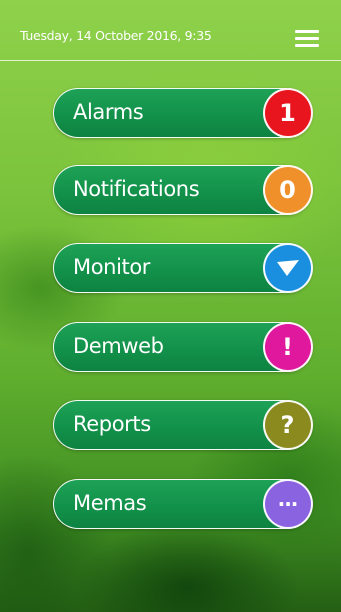  I want to click on menu-item-label: Notifications, so click(136, 189).